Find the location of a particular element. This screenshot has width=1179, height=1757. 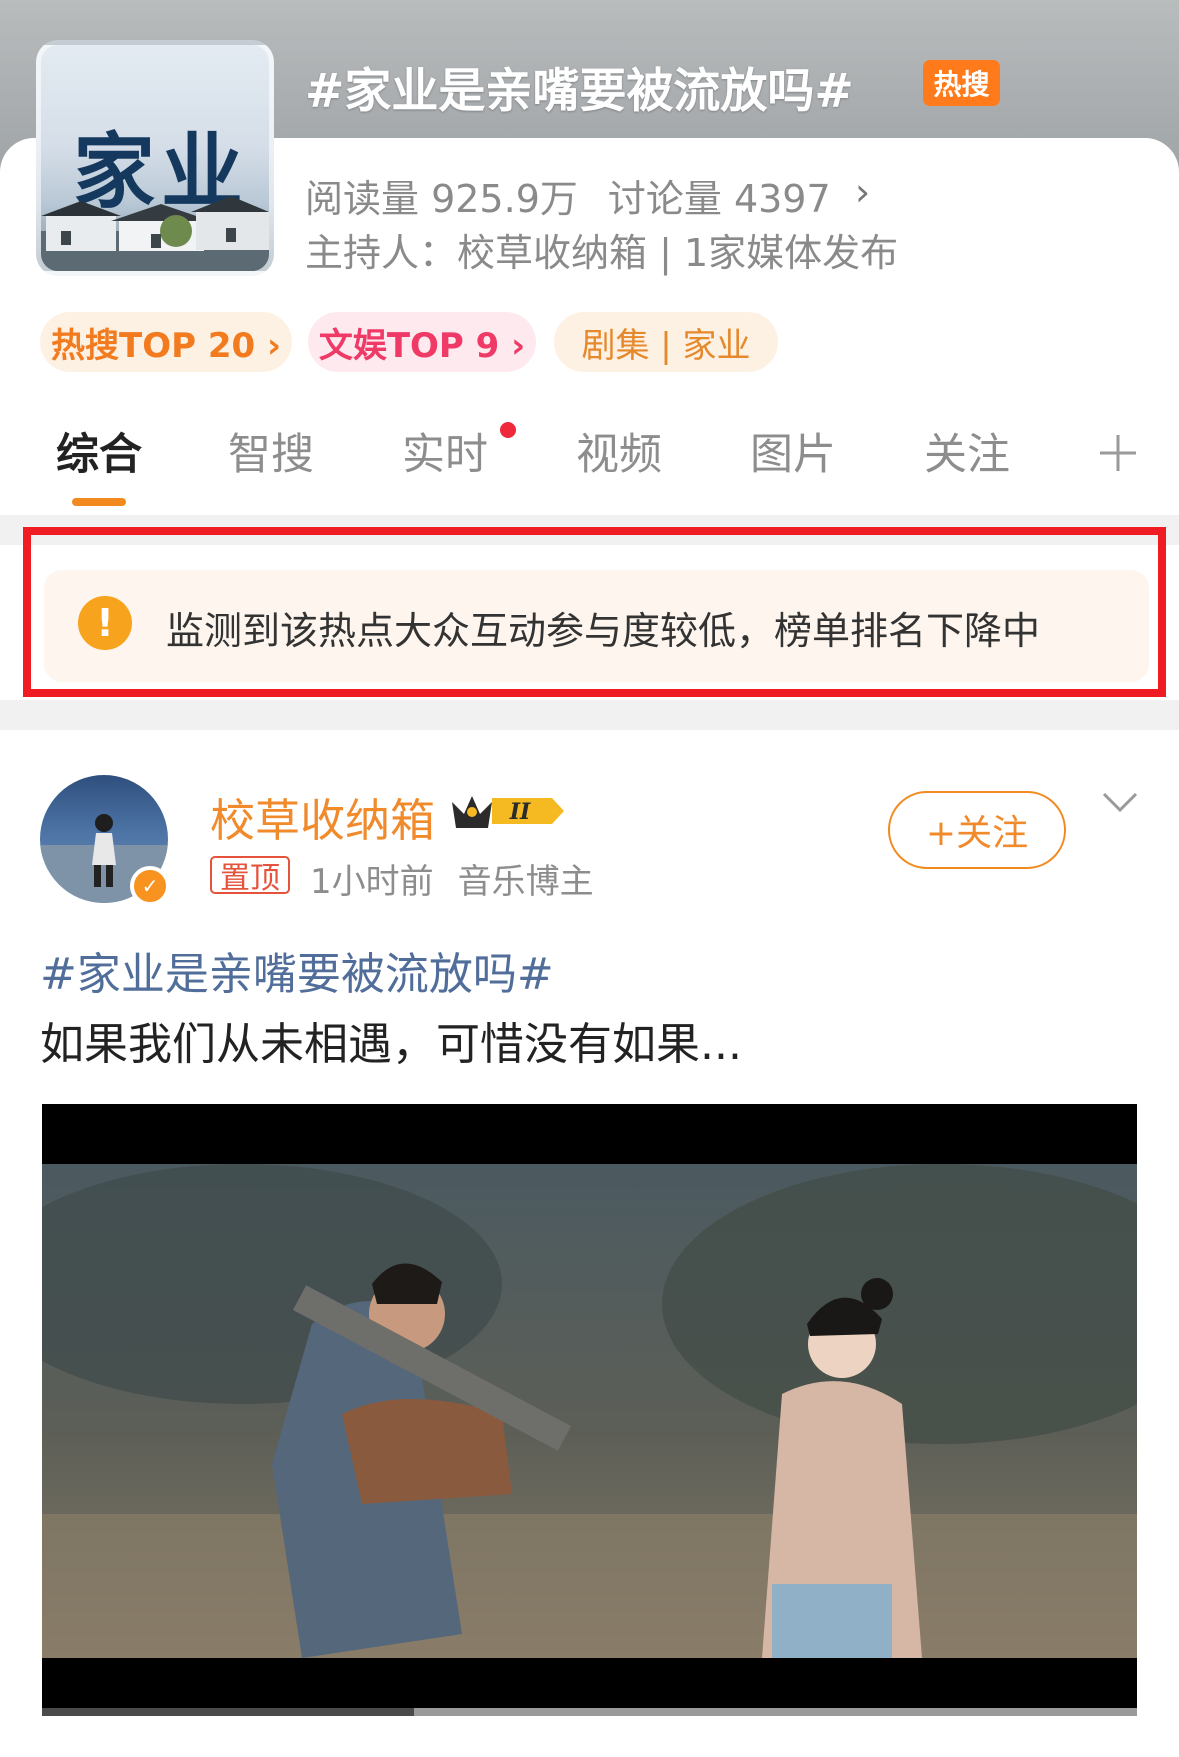

chevron-down-icon is located at coordinates (1120, 803).